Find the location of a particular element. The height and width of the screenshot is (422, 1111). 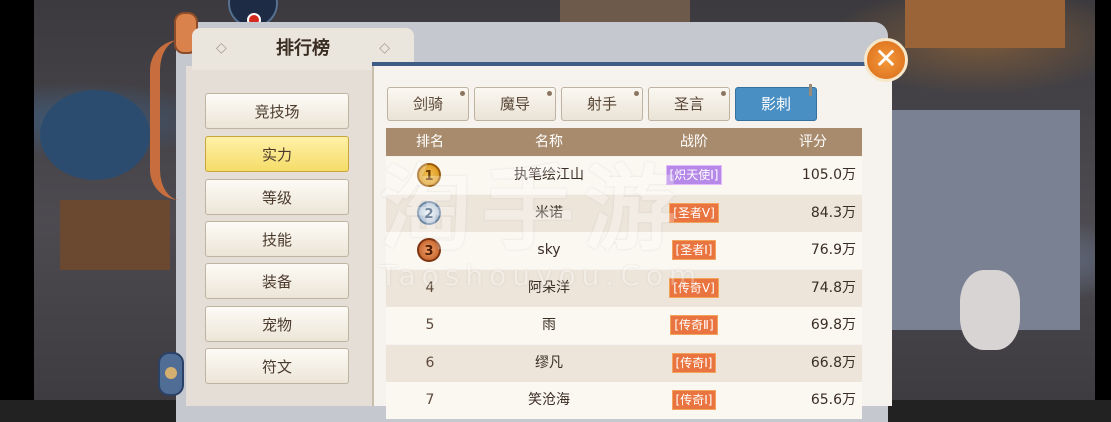

tab-assassin: 影刺 is located at coordinates (776, 104).